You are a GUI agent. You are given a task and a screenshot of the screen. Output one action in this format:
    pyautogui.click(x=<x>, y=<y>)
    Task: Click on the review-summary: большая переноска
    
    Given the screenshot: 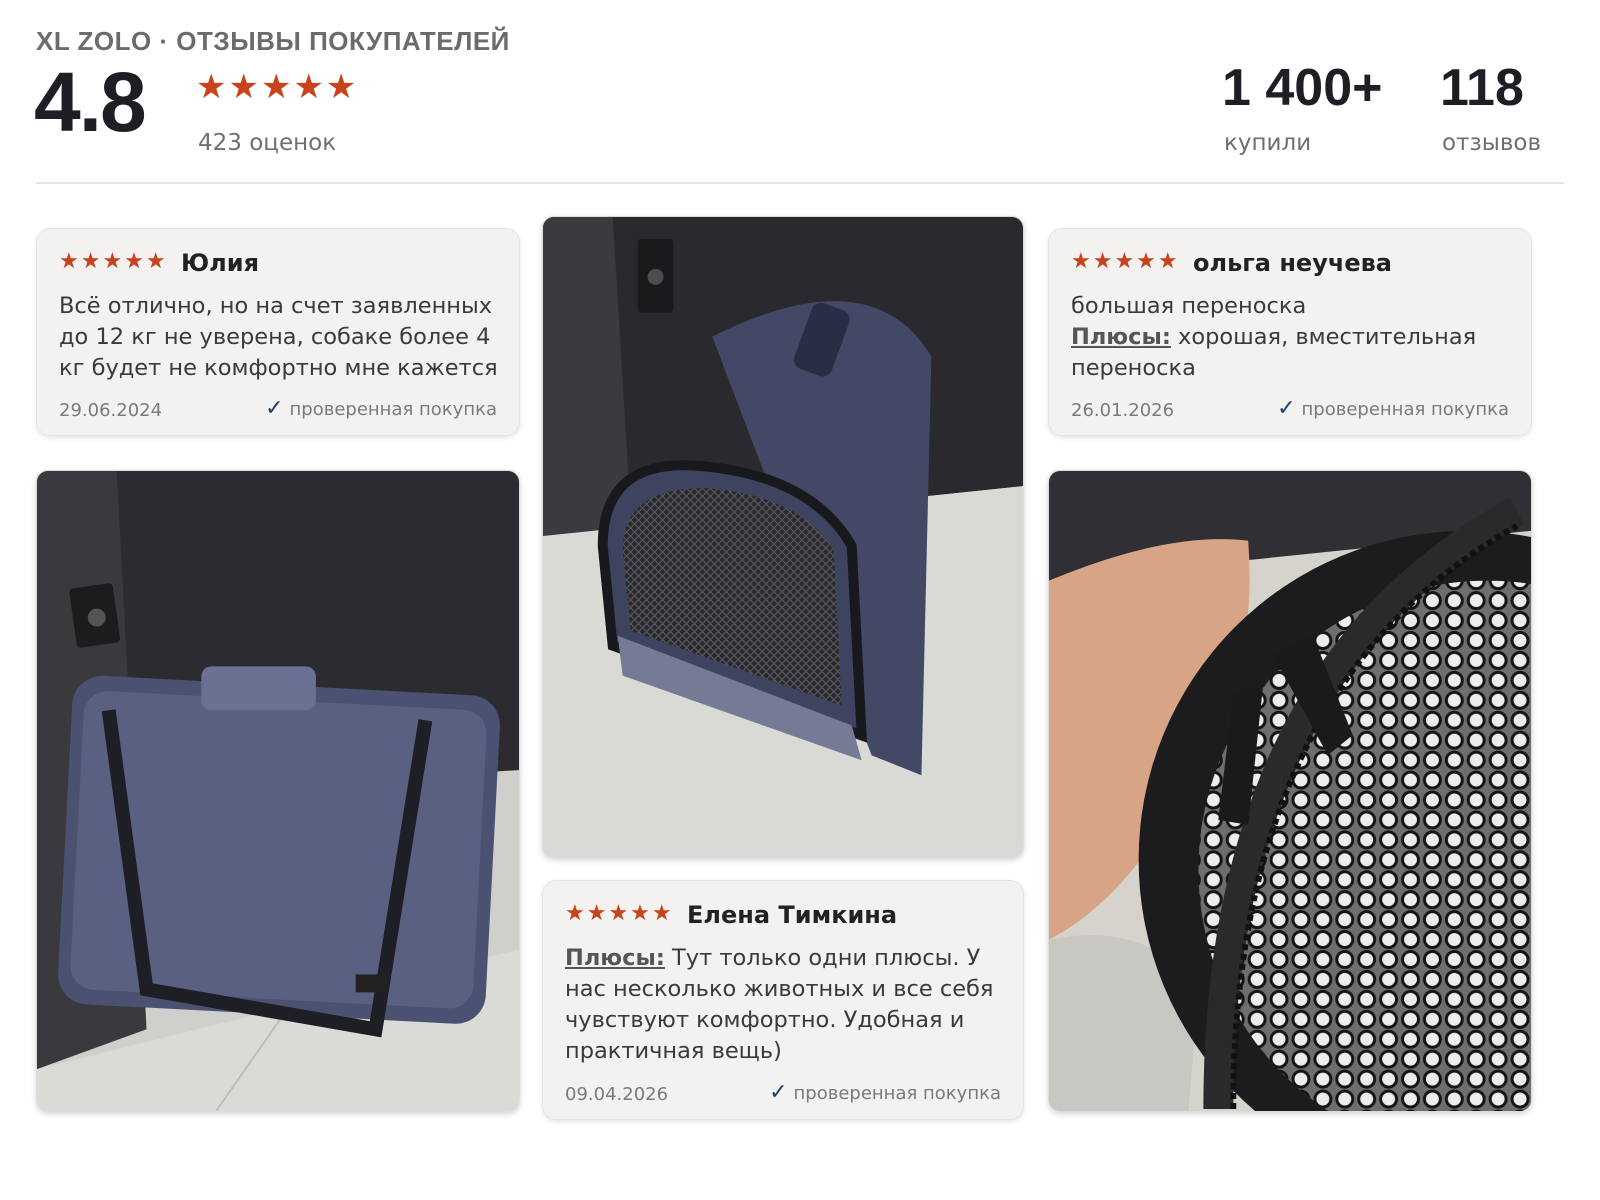 What is the action you would take?
    pyautogui.click(x=1189, y=306)
    